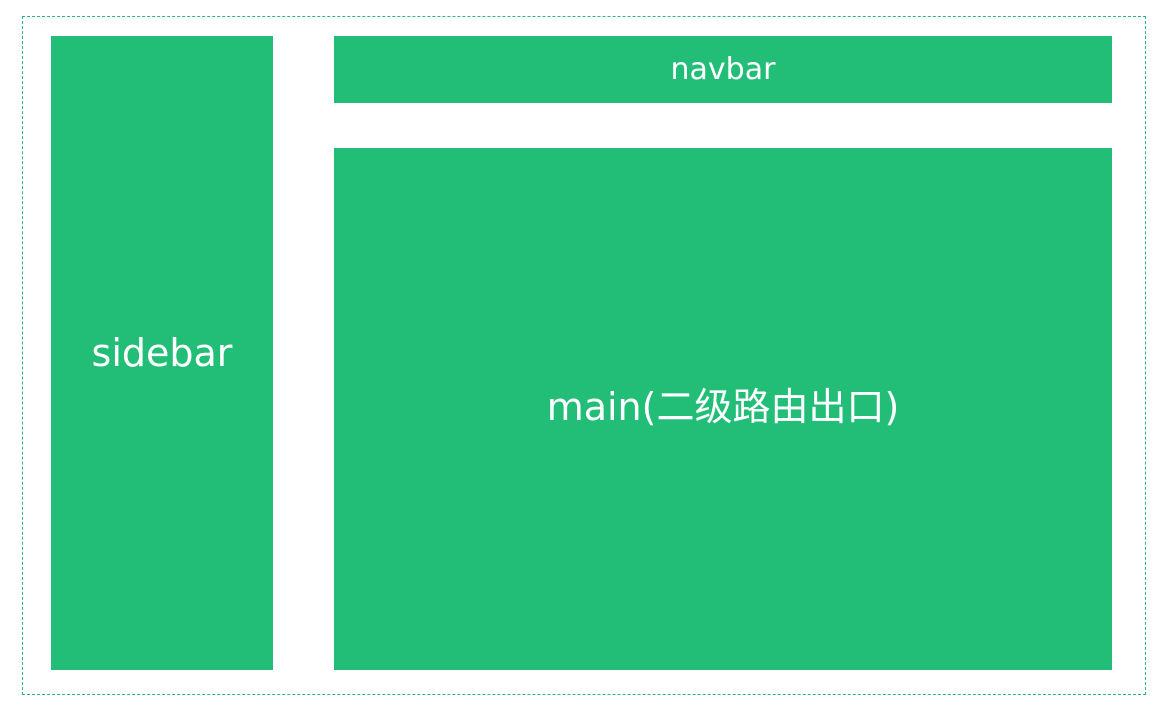 The image size is (1170, 715). I want to click on navbar-block: navbar, so click(723, 69).